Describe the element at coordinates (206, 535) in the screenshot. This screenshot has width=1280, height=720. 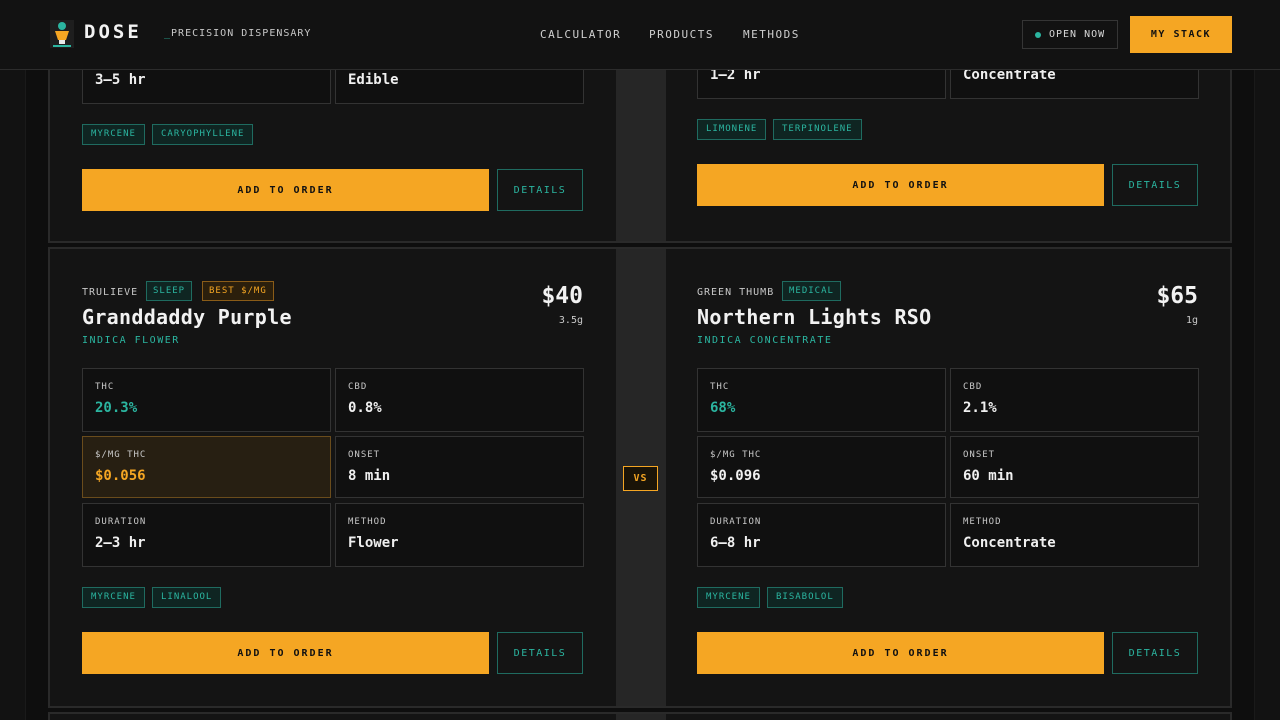
I see `stat-duration: DURATION 2–3 hr` at that location.